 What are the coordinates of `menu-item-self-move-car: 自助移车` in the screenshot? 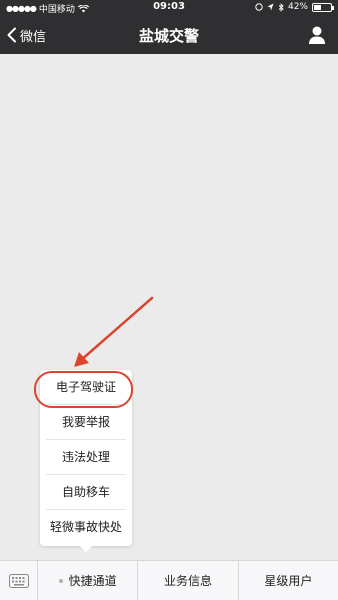 It's located at (86, 492).